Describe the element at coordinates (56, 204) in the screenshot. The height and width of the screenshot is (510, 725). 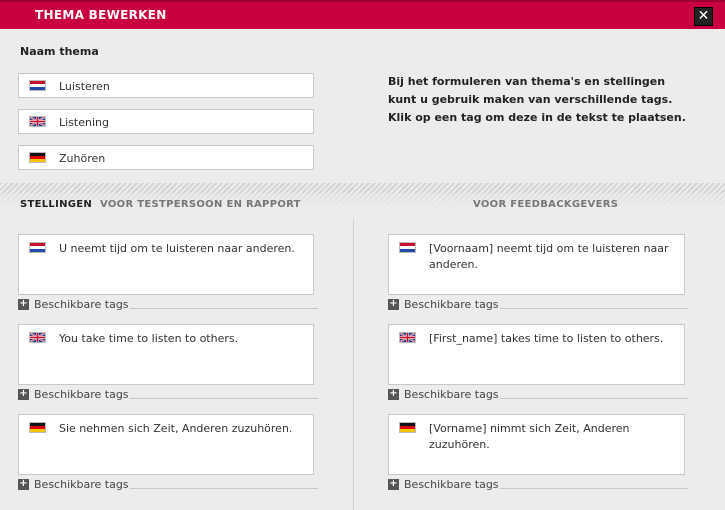
I see `tab-stellingen: STELLINGEN` at that location.